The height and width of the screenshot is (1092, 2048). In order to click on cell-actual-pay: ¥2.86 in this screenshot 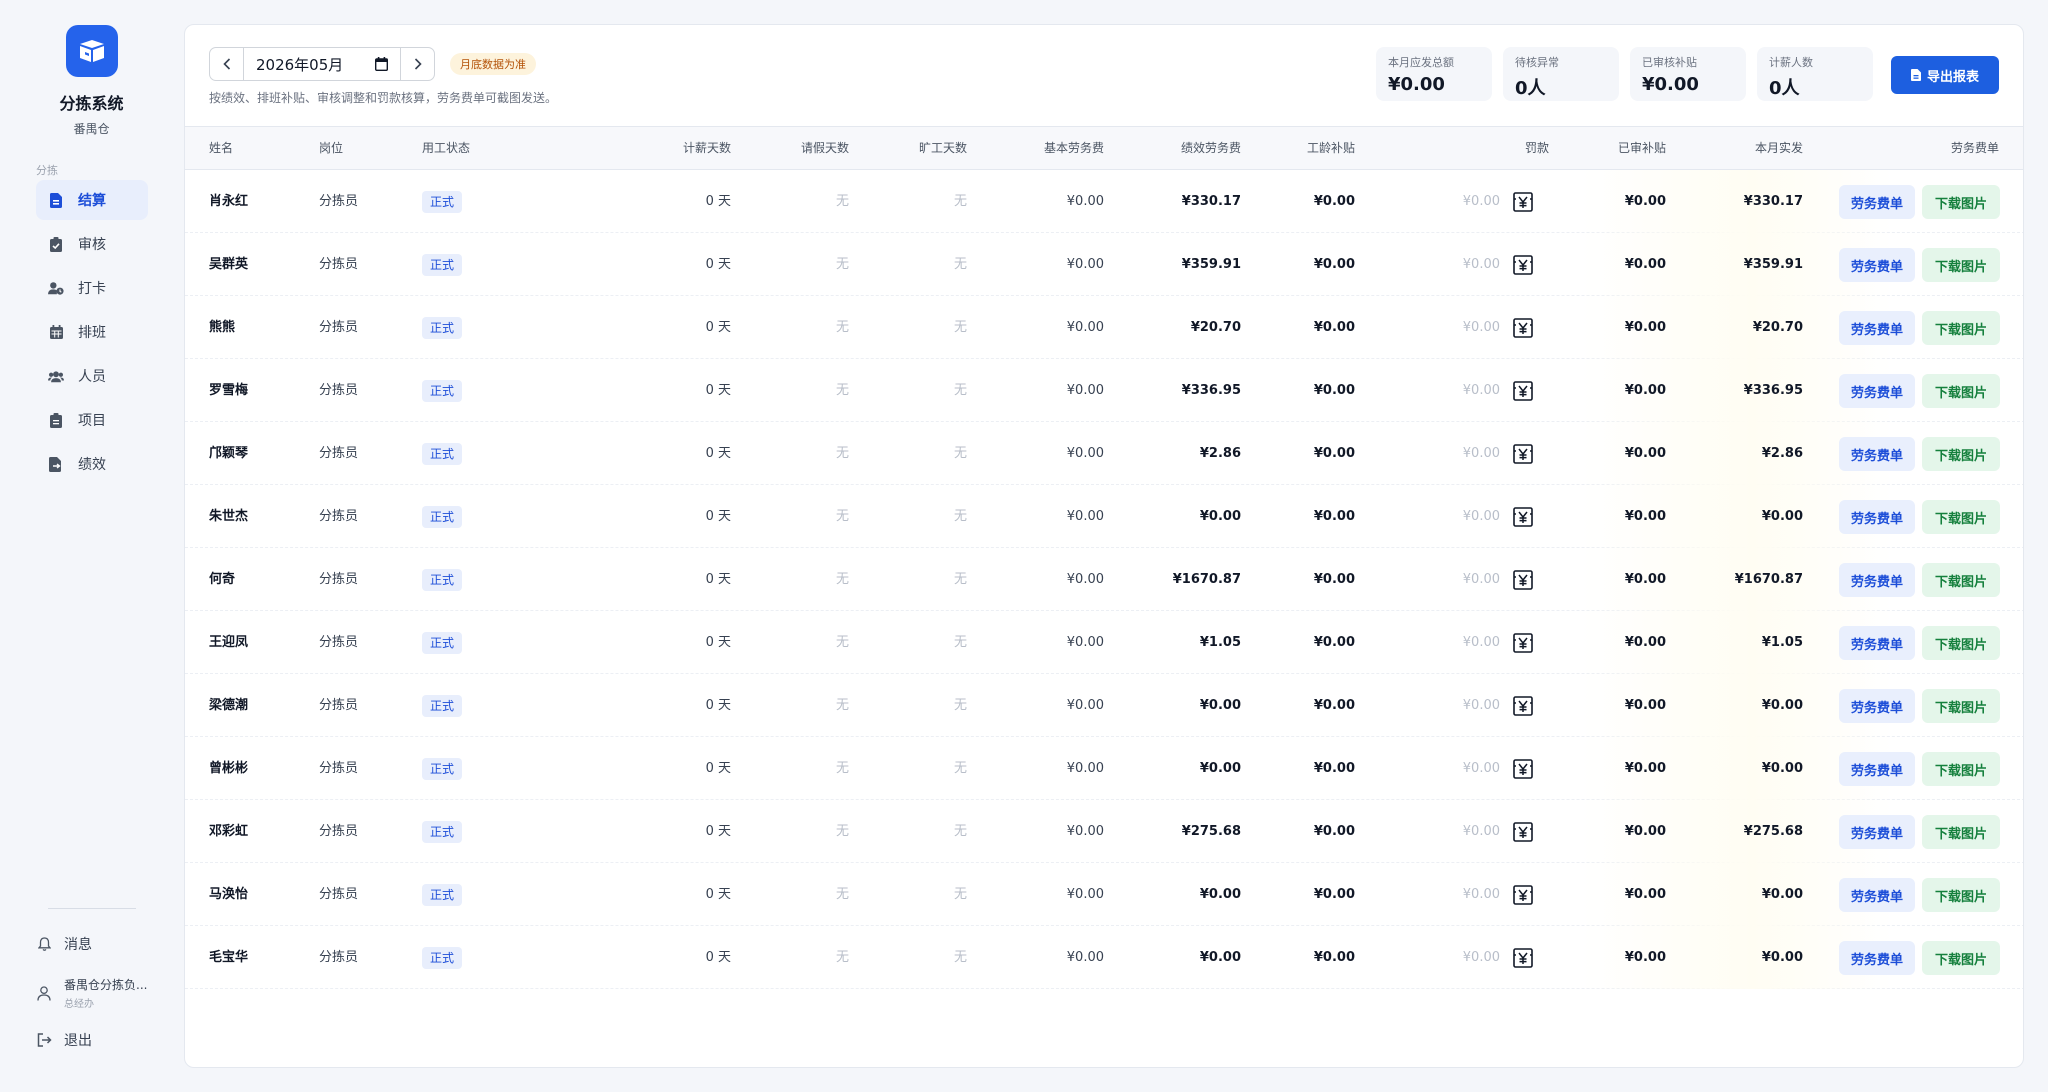, I will do `click(1782, 453)`.